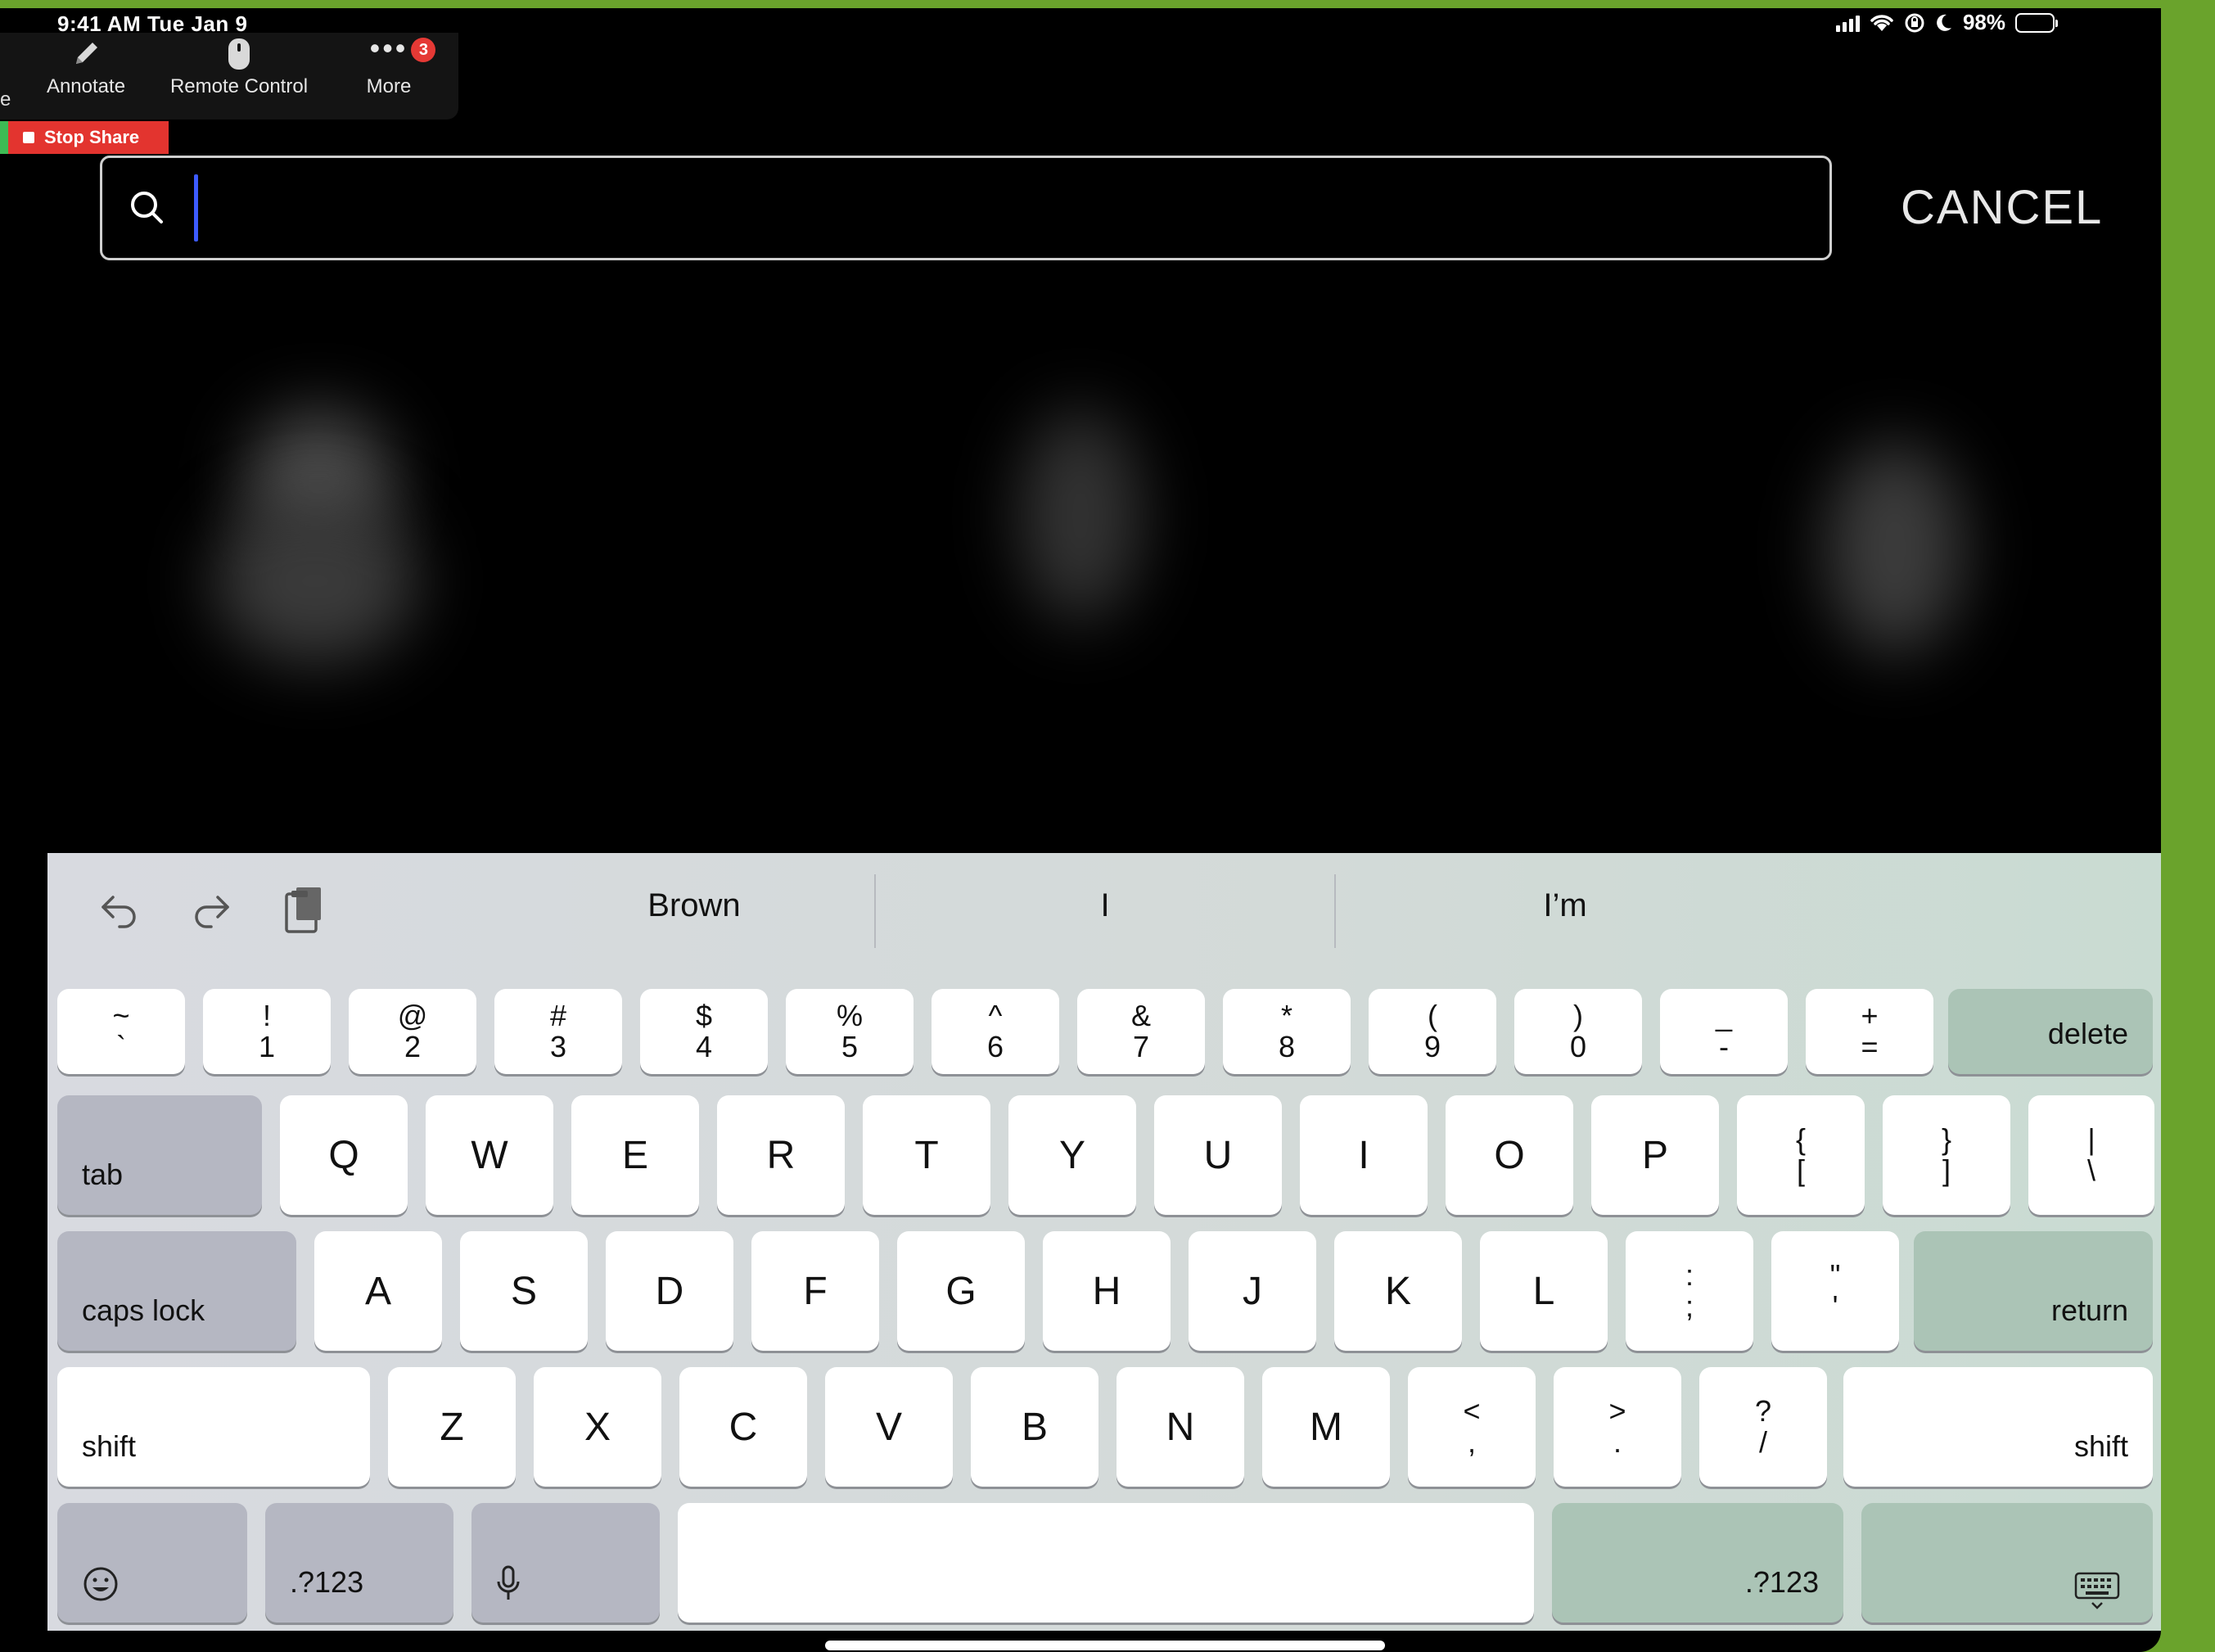 Image resolution: width=2215 pixels, height=1652 pixels. What do you see at coordinates (995, 1031) in the screenshot?
I see `key-number-6: ^ 6` at bounding box center [995, 1031].